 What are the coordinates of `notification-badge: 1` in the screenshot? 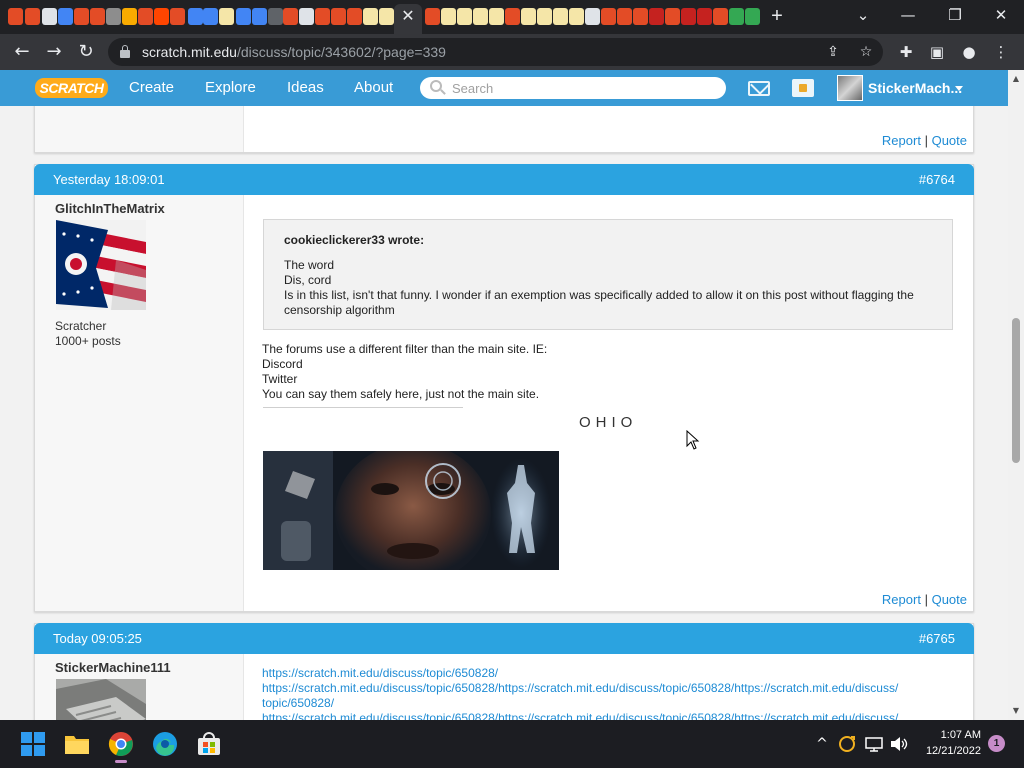 It's located at (996, 743).